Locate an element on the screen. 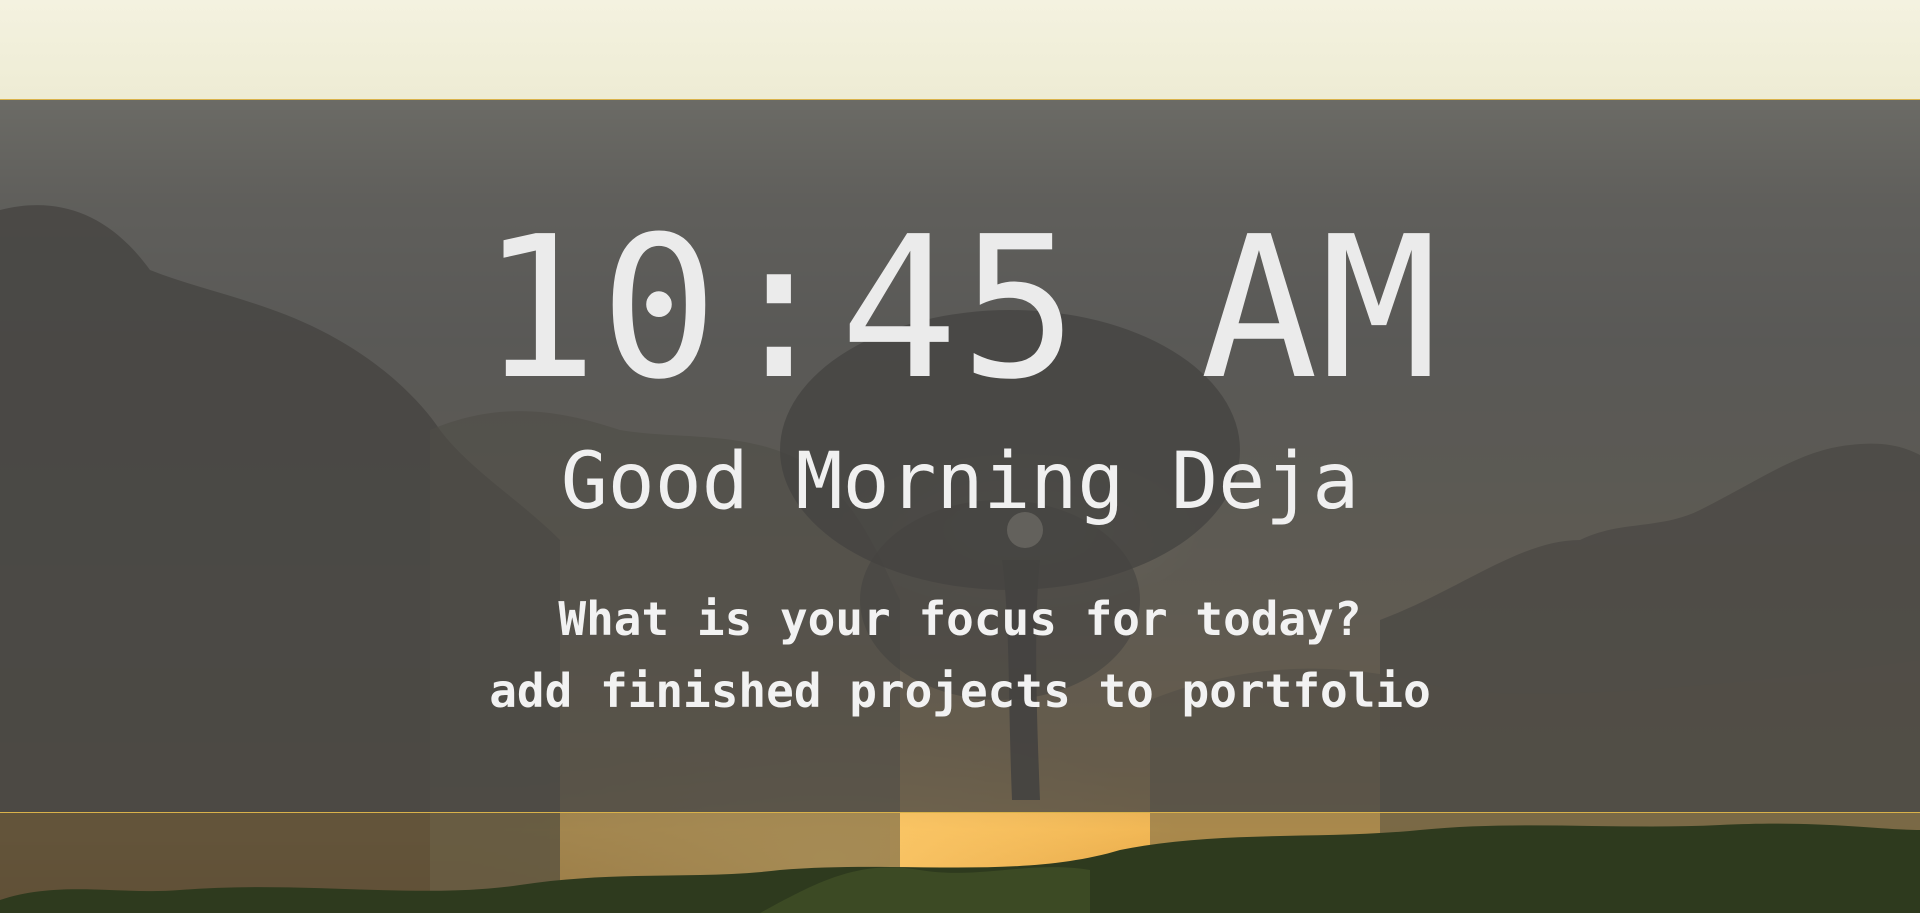 The width and height of the screenshot is (1920, 913). focus-value: add finished projects to portfolio is located at coordinates (960, 691).